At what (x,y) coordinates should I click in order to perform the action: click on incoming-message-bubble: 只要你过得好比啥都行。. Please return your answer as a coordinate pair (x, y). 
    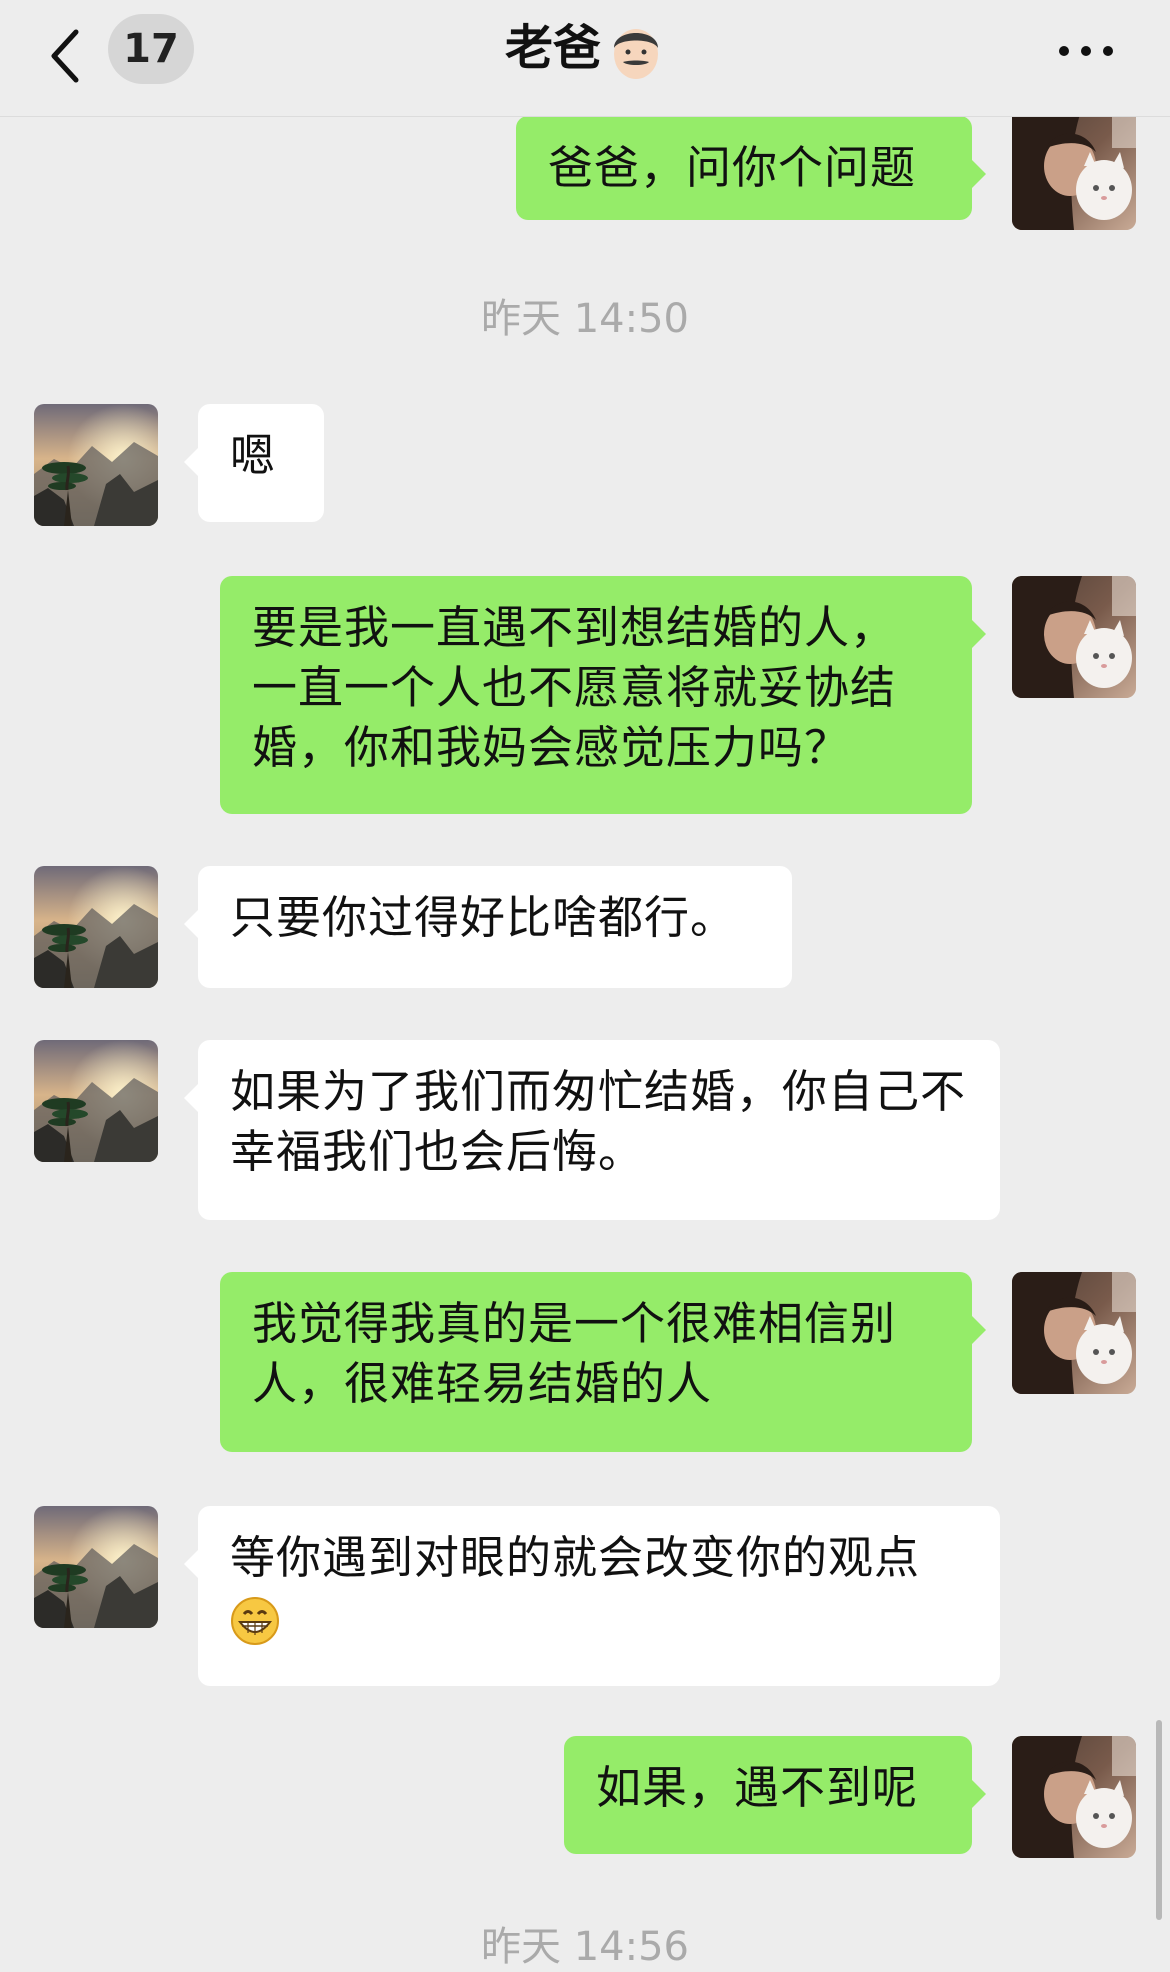
    Looking at the image, I should click on (488, 927).